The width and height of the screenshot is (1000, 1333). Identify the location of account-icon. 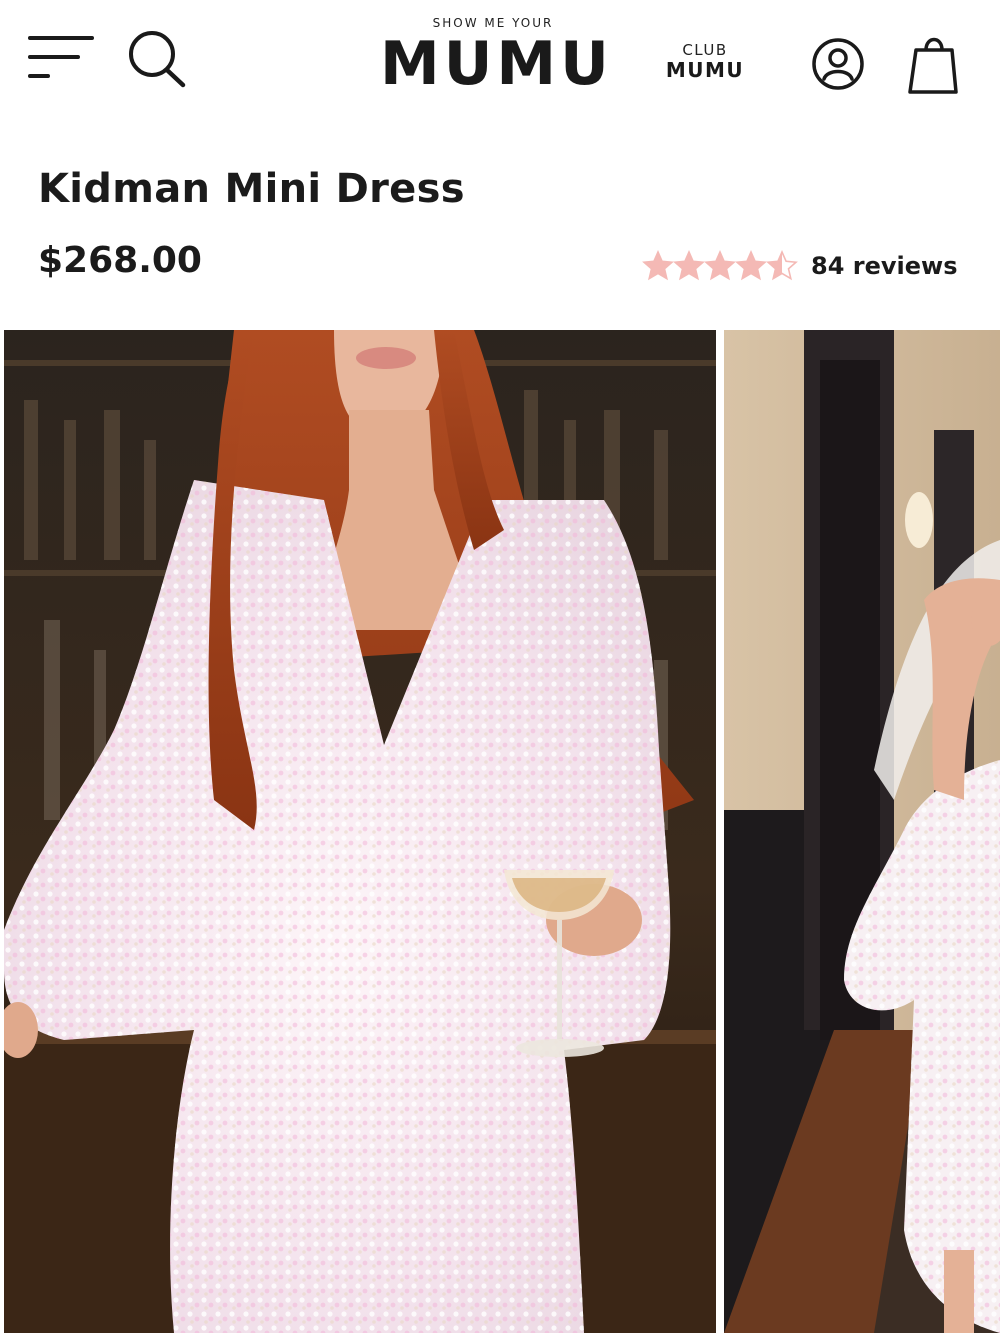
(838, 64).